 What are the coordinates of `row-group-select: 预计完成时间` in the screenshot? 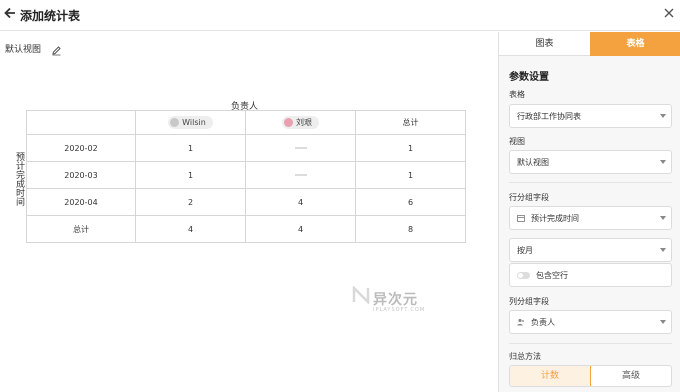 It's located at (590, 218).